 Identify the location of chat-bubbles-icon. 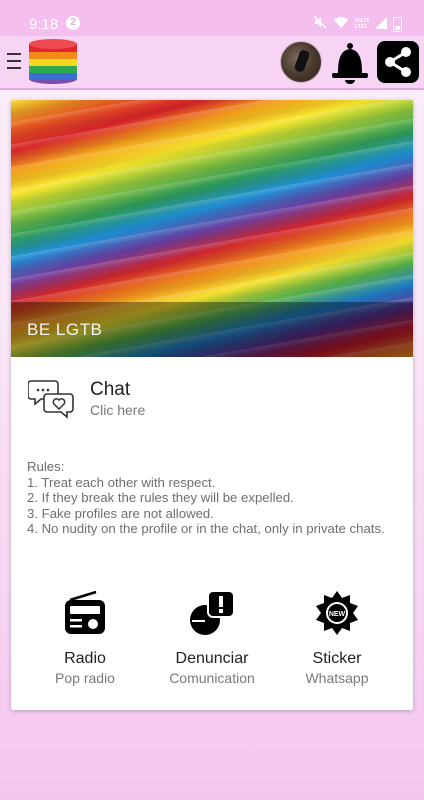
(51, 399).